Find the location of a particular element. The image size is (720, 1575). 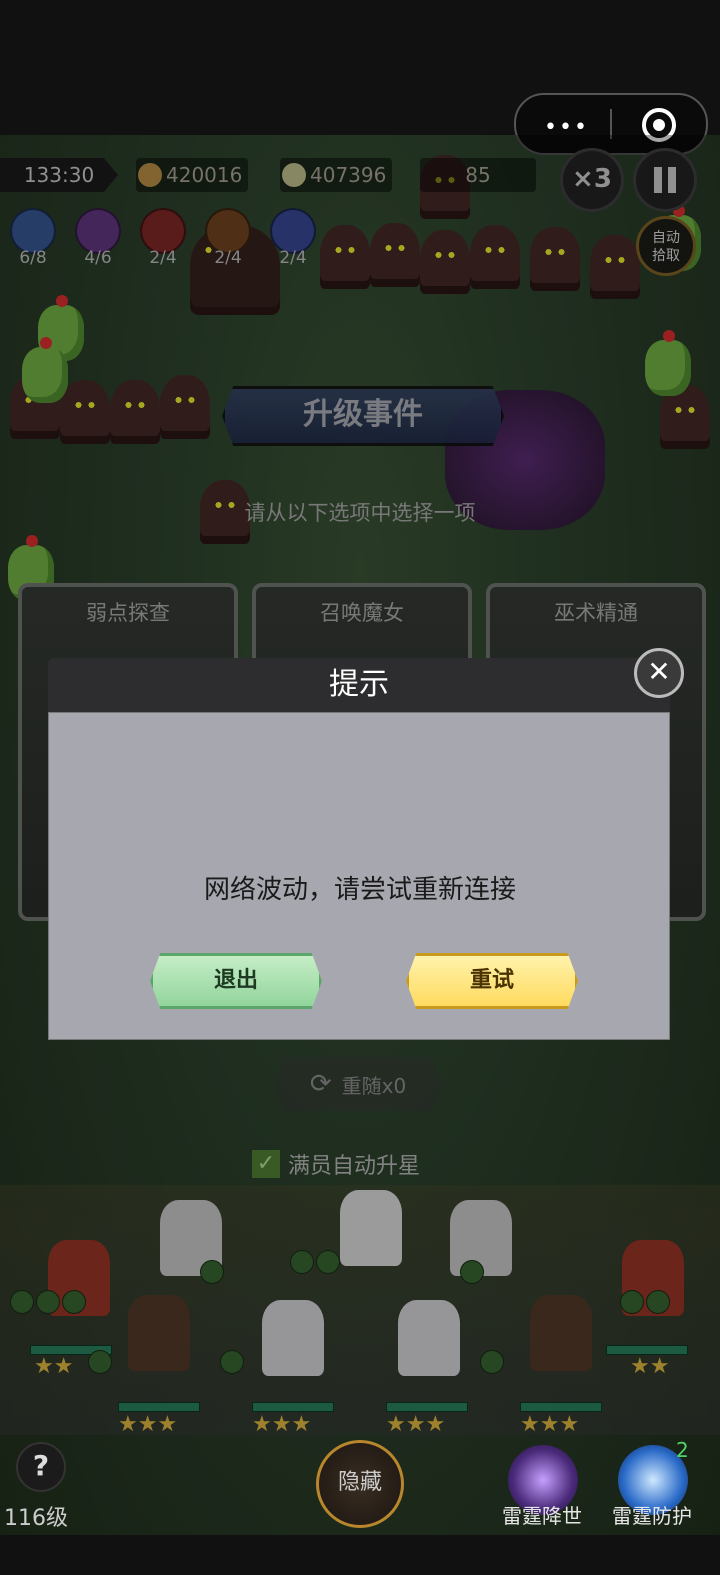

exit-button: 退出 is located at coordinates (236, 981).